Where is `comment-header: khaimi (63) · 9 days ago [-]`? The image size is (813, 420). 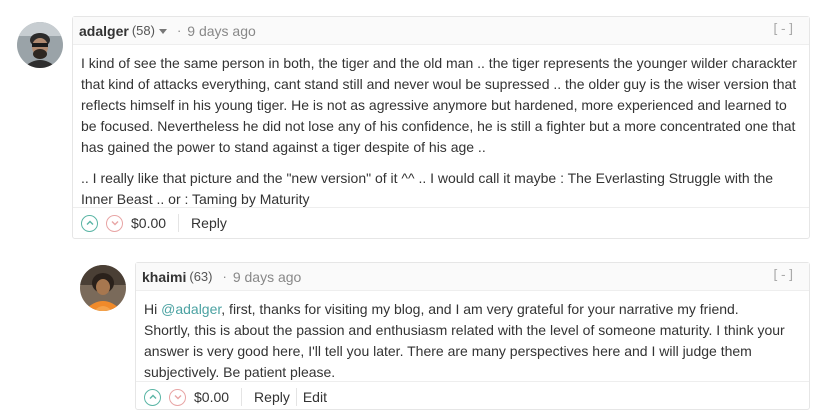 comment-header: khaimi (63) · 9 days ago [-] is located at coordinates (472, 277).